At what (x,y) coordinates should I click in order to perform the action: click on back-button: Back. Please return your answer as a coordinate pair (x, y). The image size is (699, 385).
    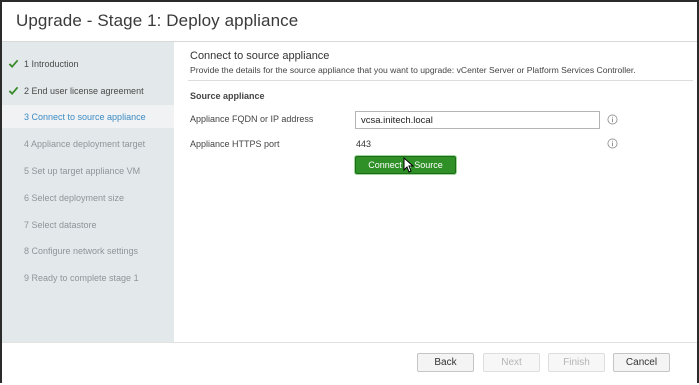
    Looking at the image, I should click on (445, 362).